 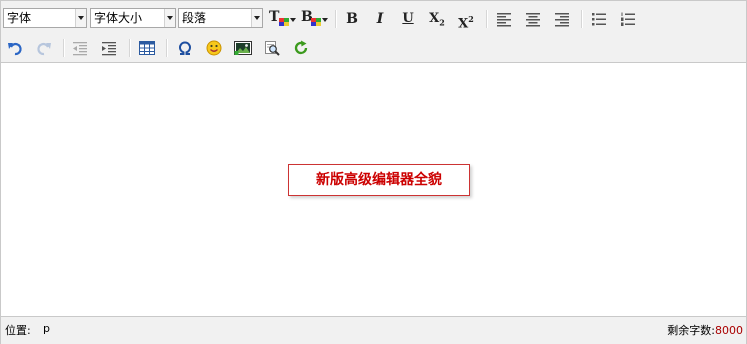 What do you see at coordinates (408, 19) in the screenshot?
I see `underline-button: U` at bounding box center [408, 19].